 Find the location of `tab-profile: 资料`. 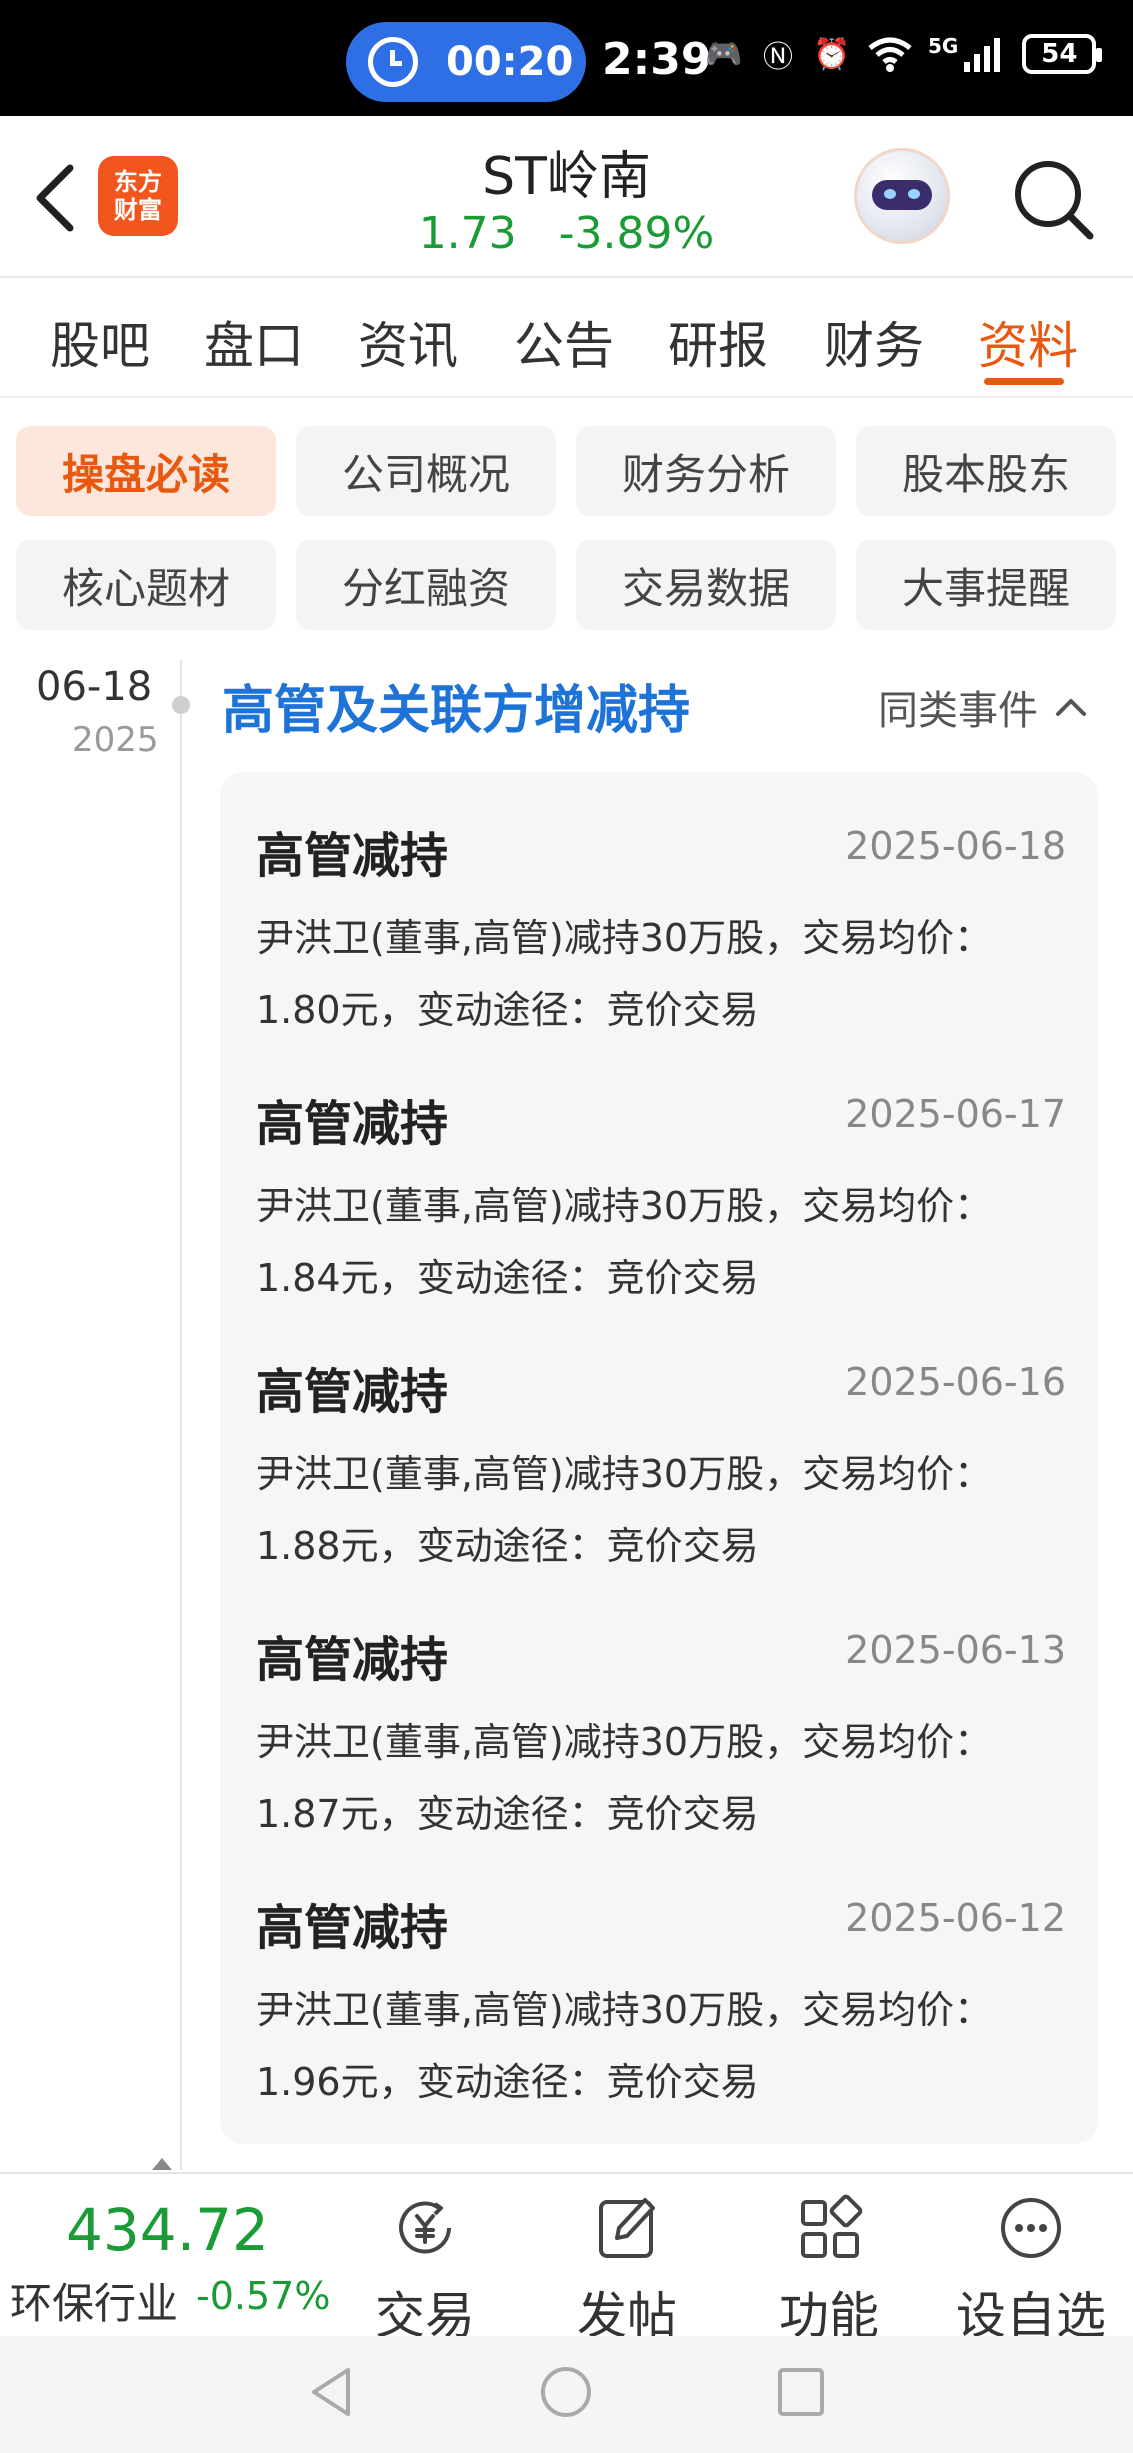

tab-profile: 资料 is located at coordinates (1028, 342).